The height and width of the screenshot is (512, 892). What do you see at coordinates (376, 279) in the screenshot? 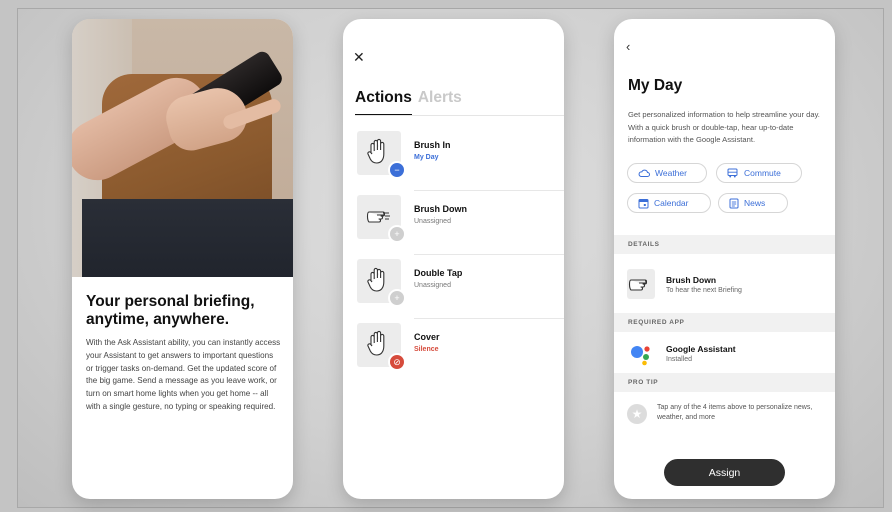
I see `hand-tap-icon` at bounding box center [376, 279].